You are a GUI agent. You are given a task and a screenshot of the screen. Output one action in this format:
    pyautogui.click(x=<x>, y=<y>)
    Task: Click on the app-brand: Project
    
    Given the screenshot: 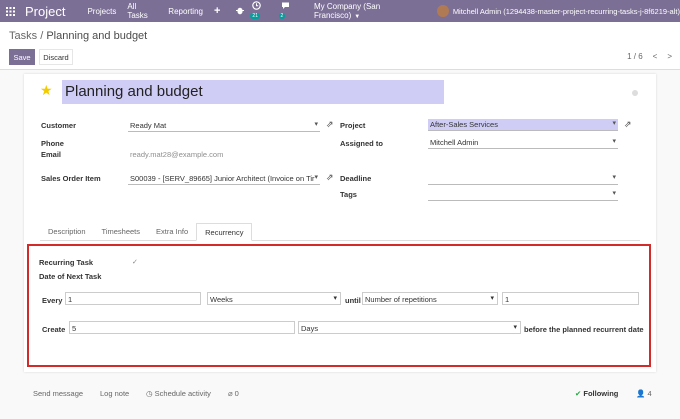 What is the action you would take?
    pyautogui.click(x=45, y=11)
    